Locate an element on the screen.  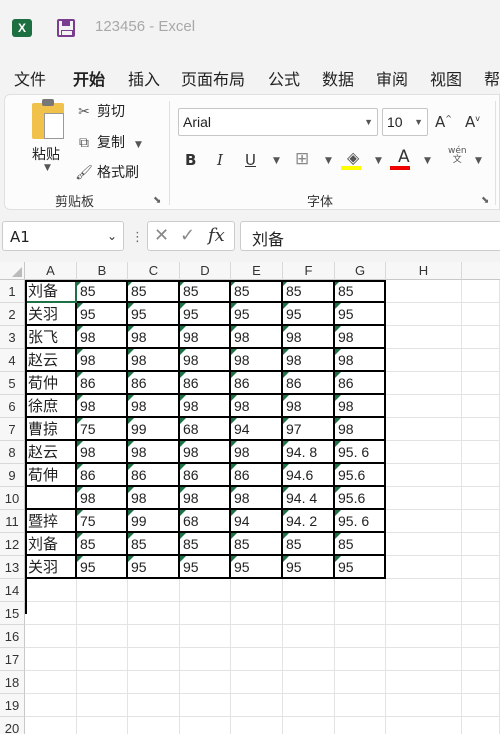
font-color-icon: A is located at coordinates (404, 157).